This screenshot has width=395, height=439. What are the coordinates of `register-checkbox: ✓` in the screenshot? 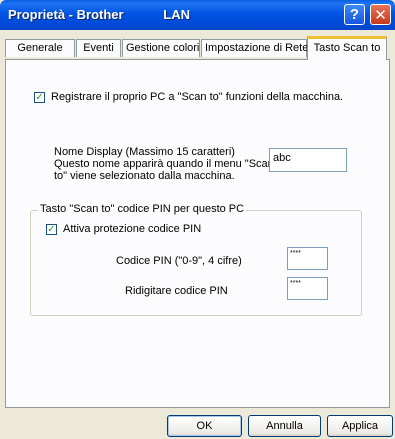 It's located at (39, 97).